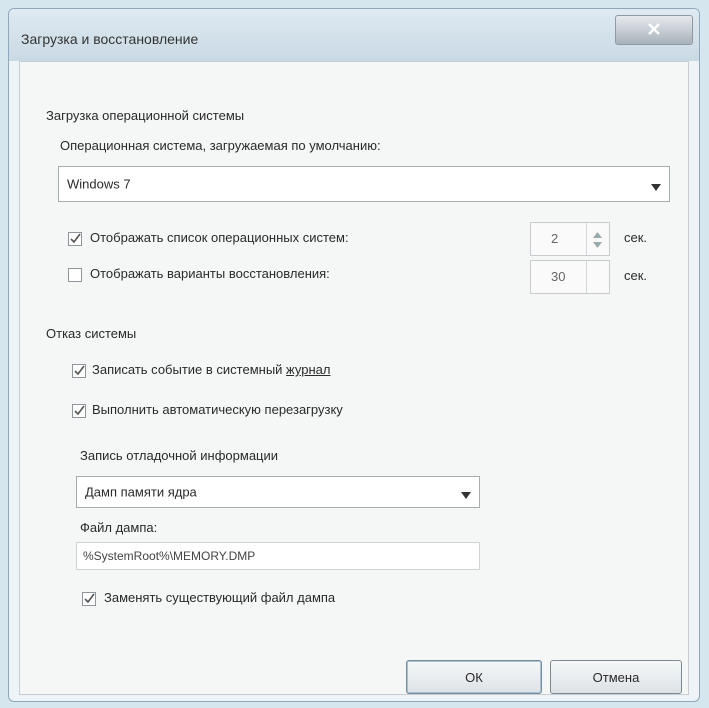  I want to click on show-recovery-checkbox, so click(75, 275).